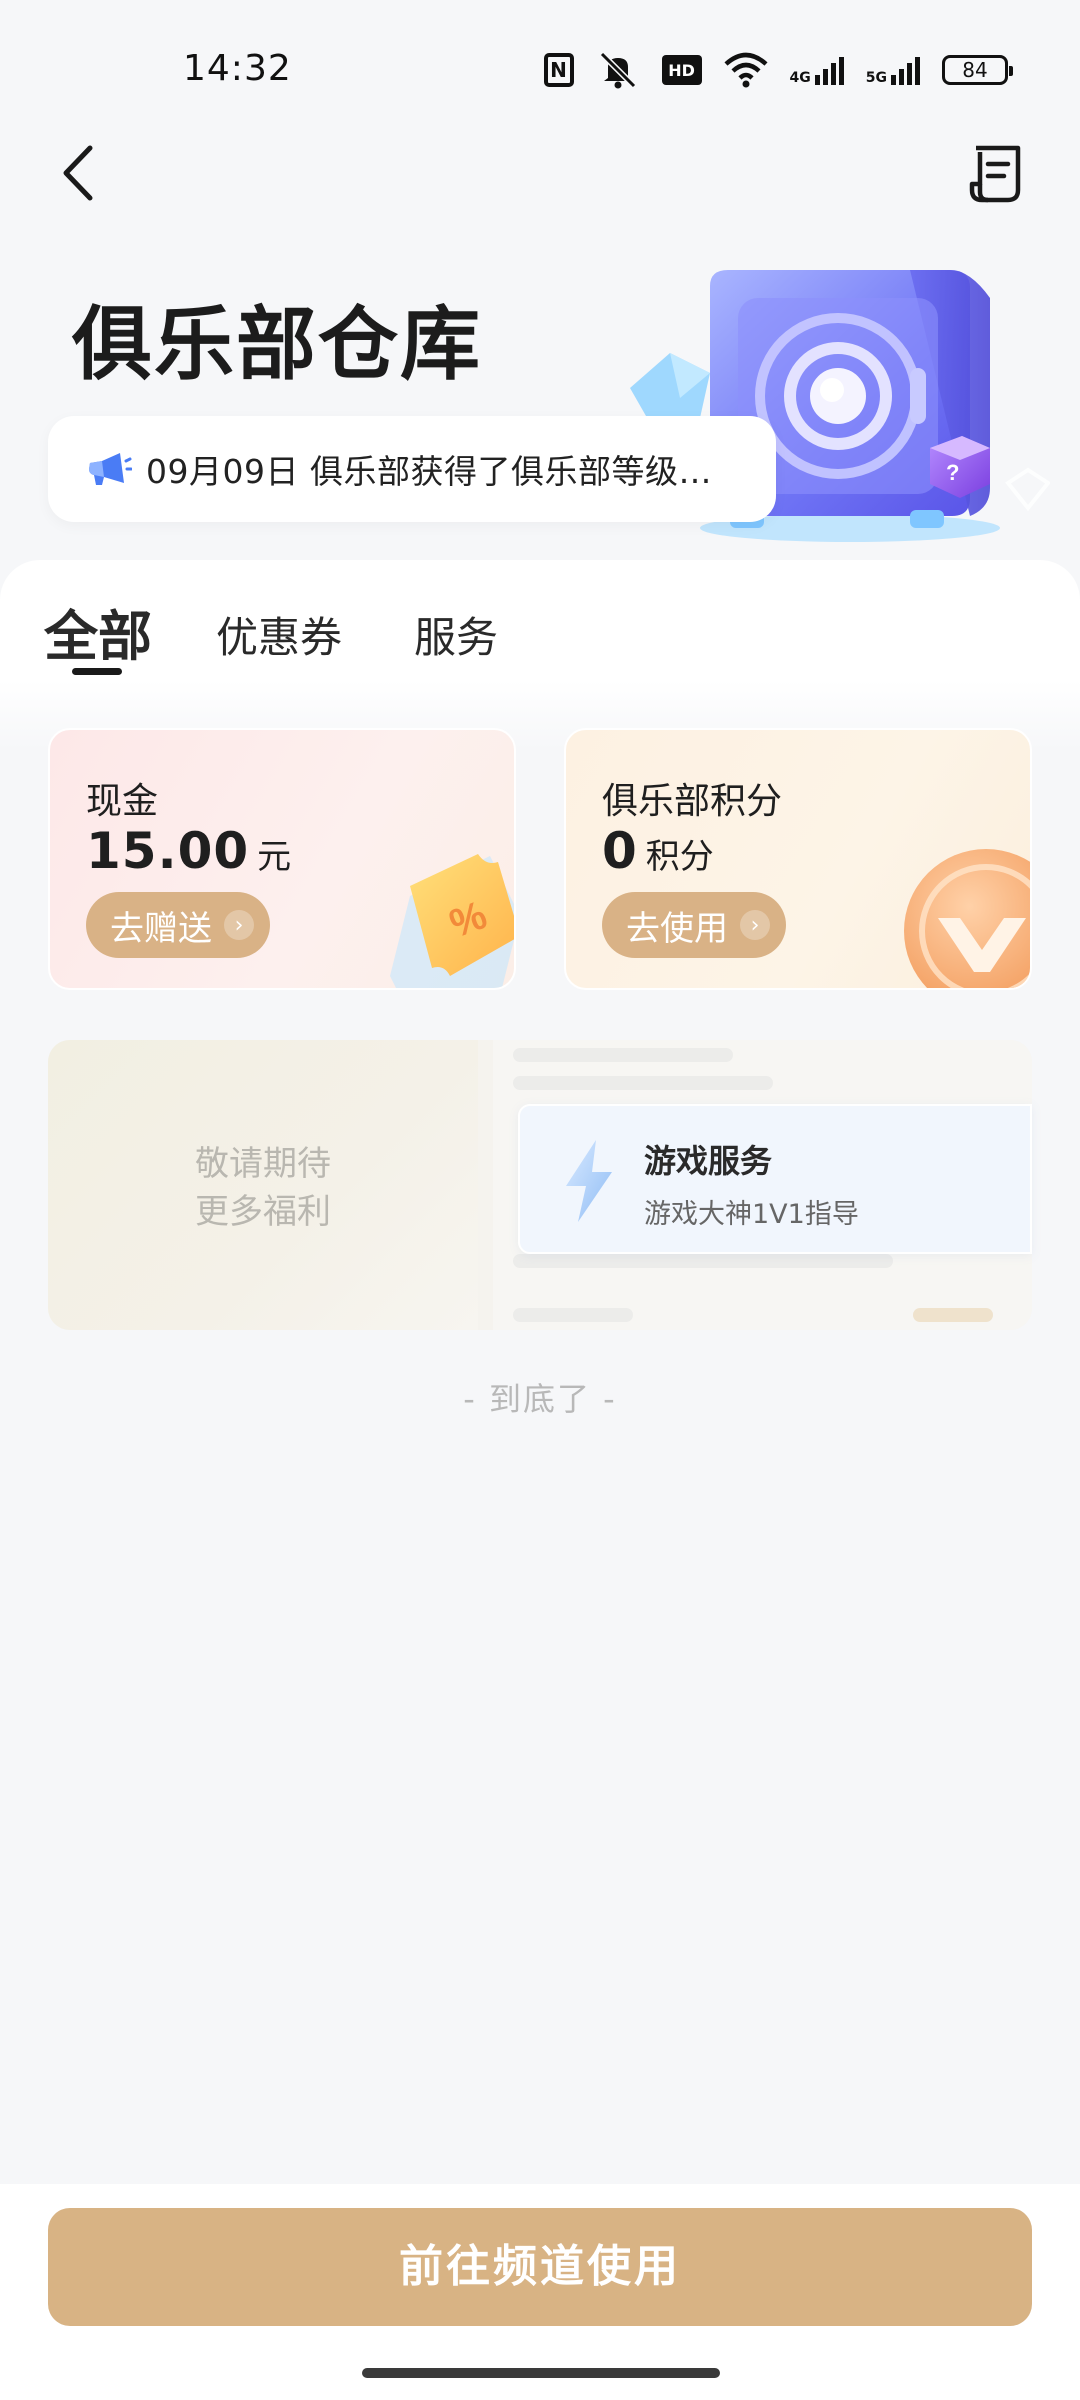 This screenshot has height=2400, width=1080. I want to click on nfc-icon: N, so click(558, 70).